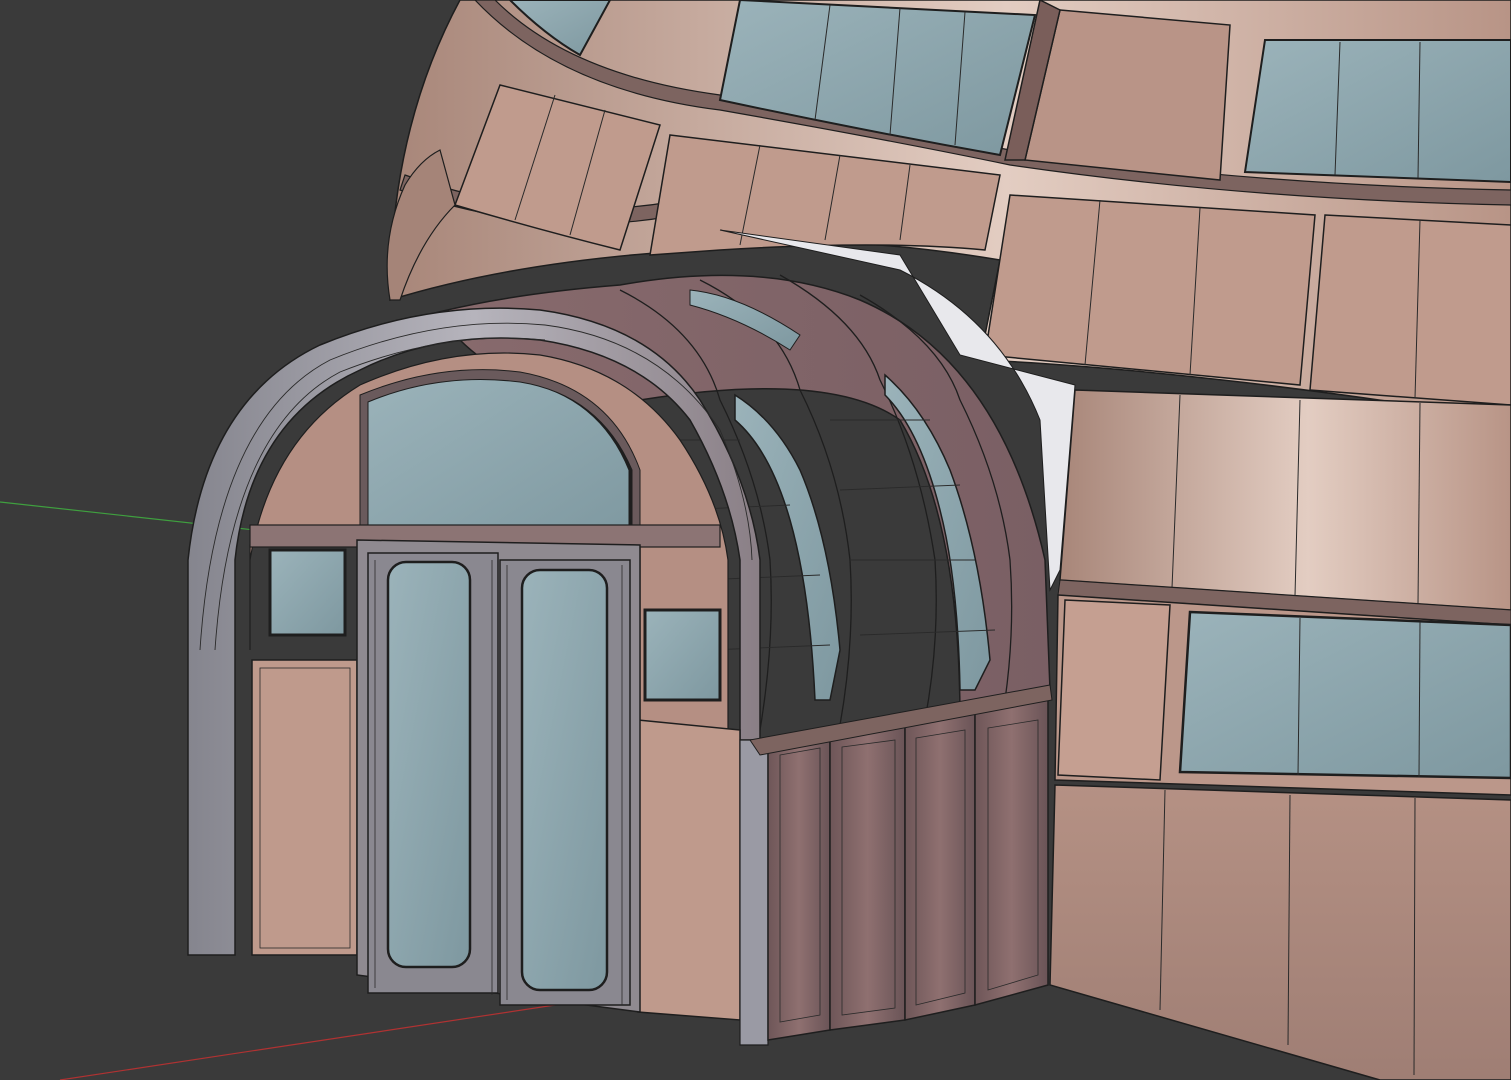  Describe the element at coordinates (1117, 90) in the screenshot. I see `dome-panels-upper` at that location.